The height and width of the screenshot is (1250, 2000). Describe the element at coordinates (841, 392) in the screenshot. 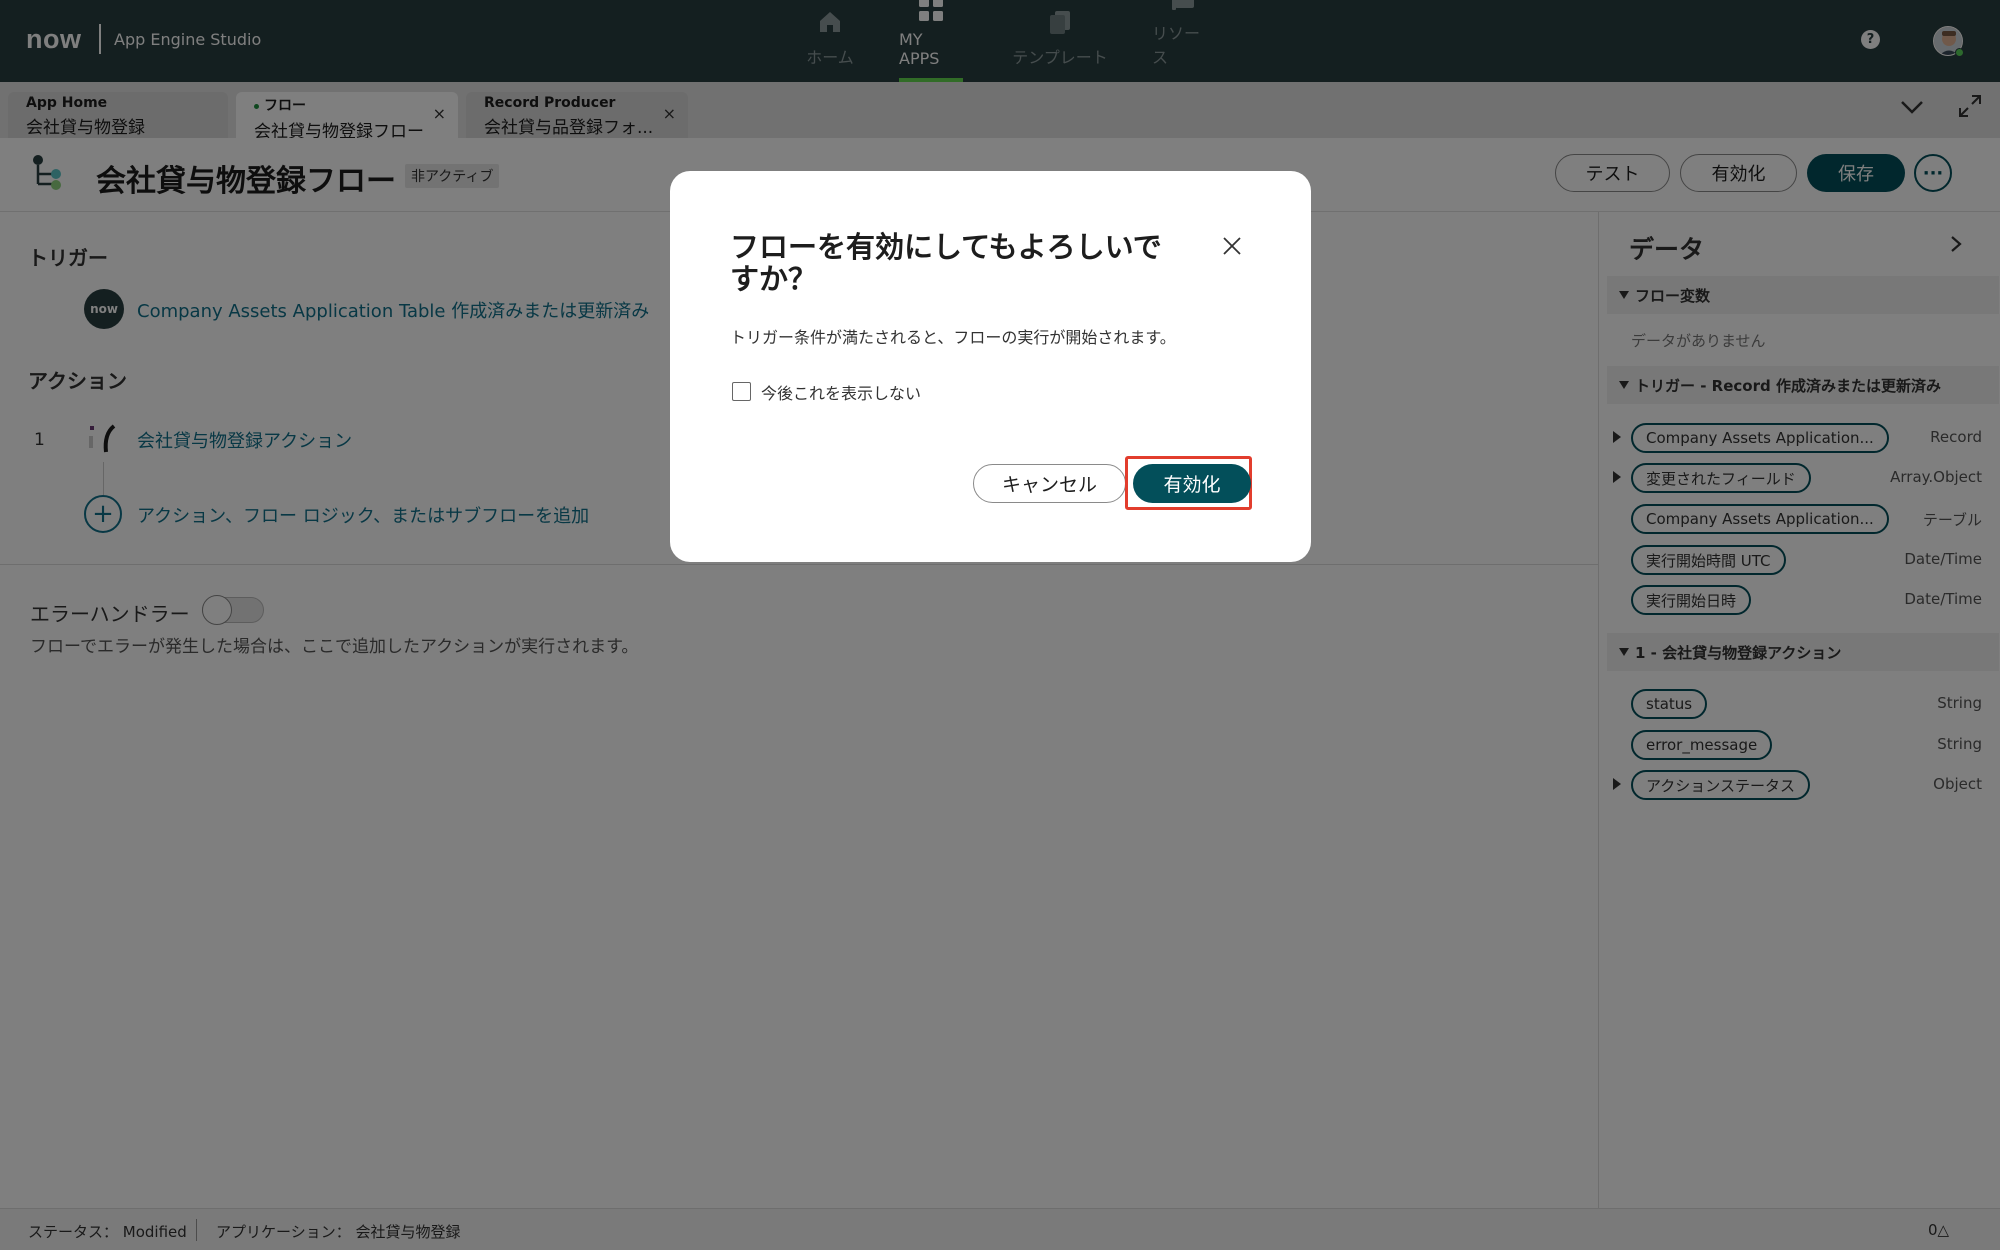

I see `dont-show-again-label: 今後これを表示しない` at that location.